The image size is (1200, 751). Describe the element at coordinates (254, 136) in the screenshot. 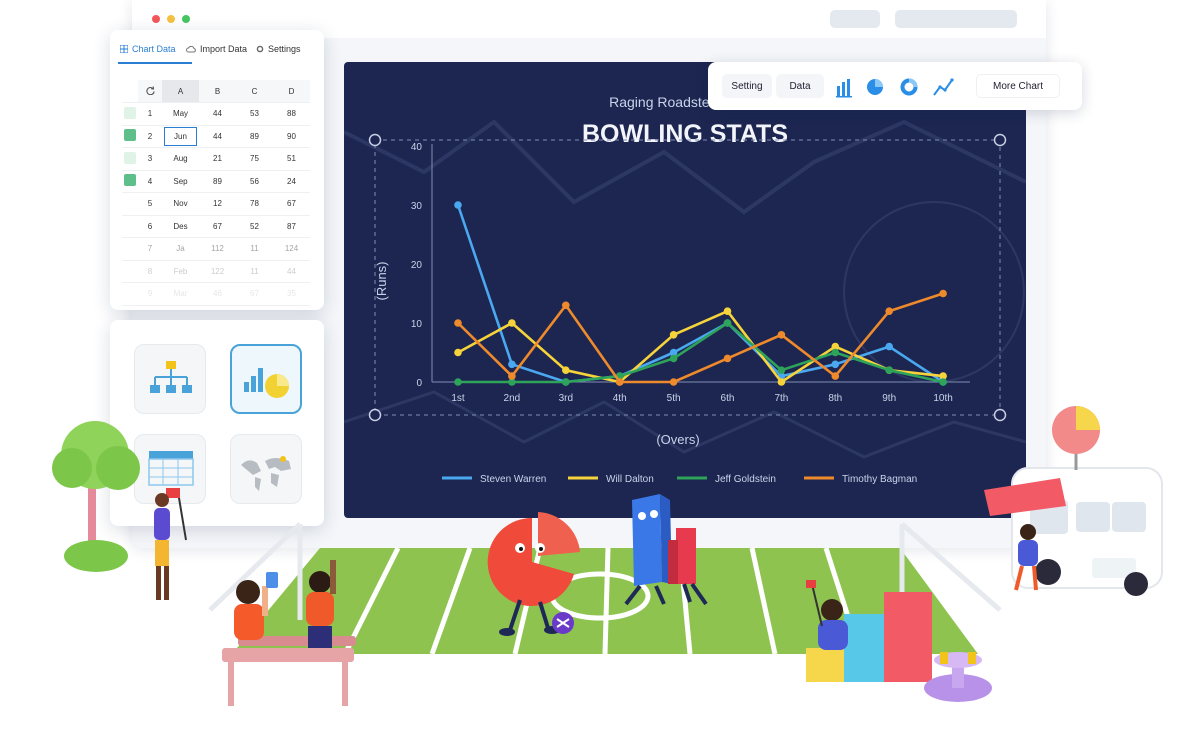

I see `cell-c: 89` at that location.